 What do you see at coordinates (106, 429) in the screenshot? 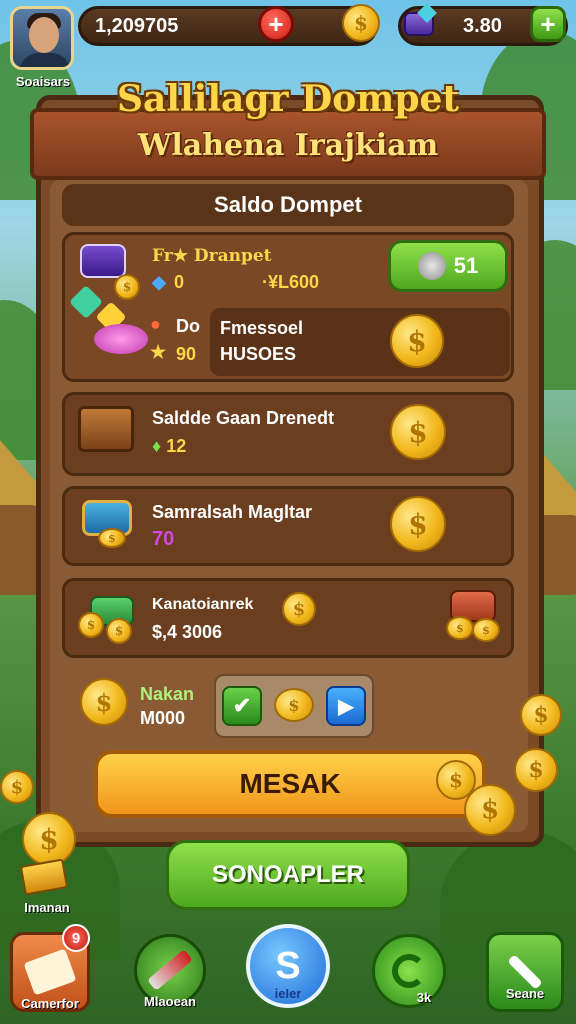
I see `treasure-chest-icon` at bounding box center [106, 429].